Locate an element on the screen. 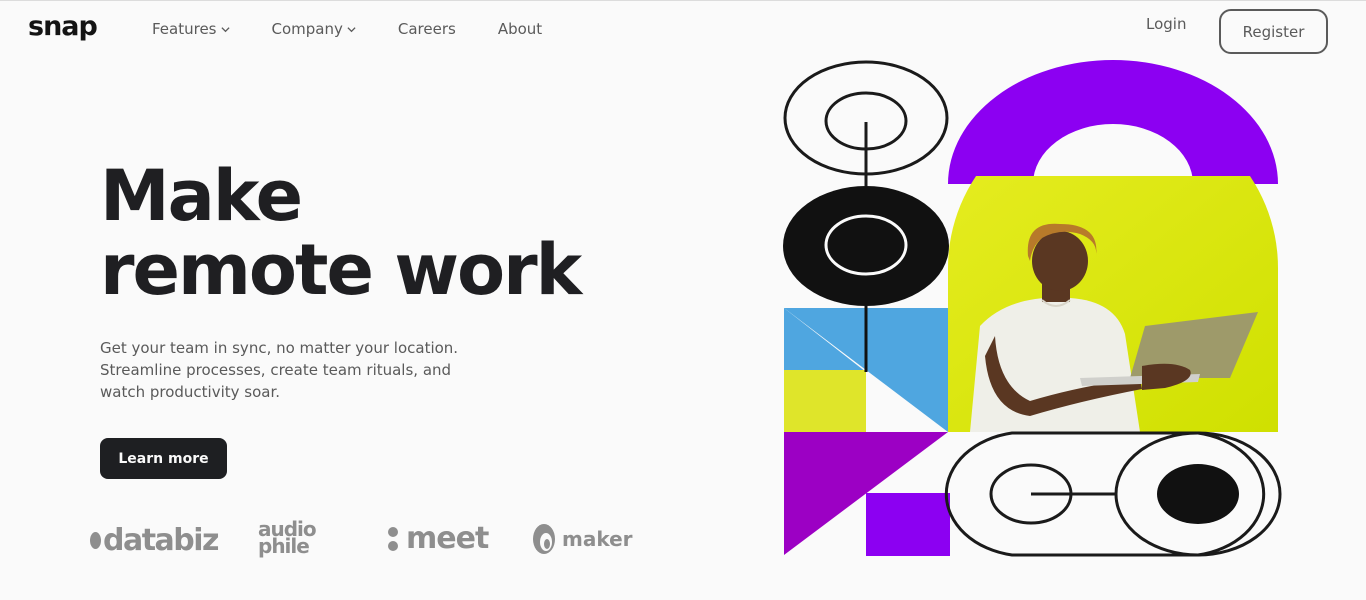 This screenshot has height=600, width=1366. audiophile-logo: audio phile is located at coordinates (287, 538).